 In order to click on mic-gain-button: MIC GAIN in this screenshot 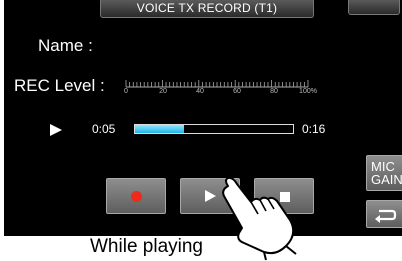, I will do `click(384, 173)`.